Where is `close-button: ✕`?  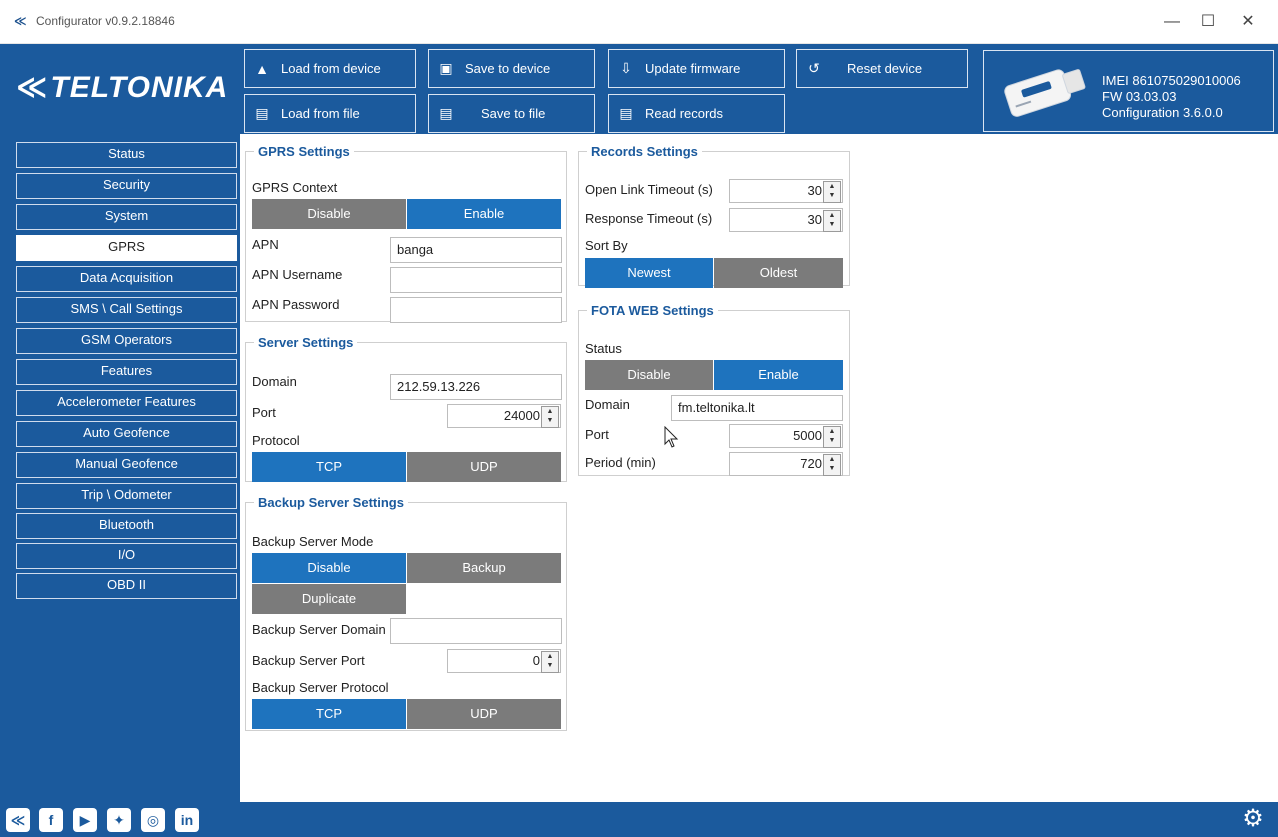
close-button: ✕ is located at coordinates (1248, 22).